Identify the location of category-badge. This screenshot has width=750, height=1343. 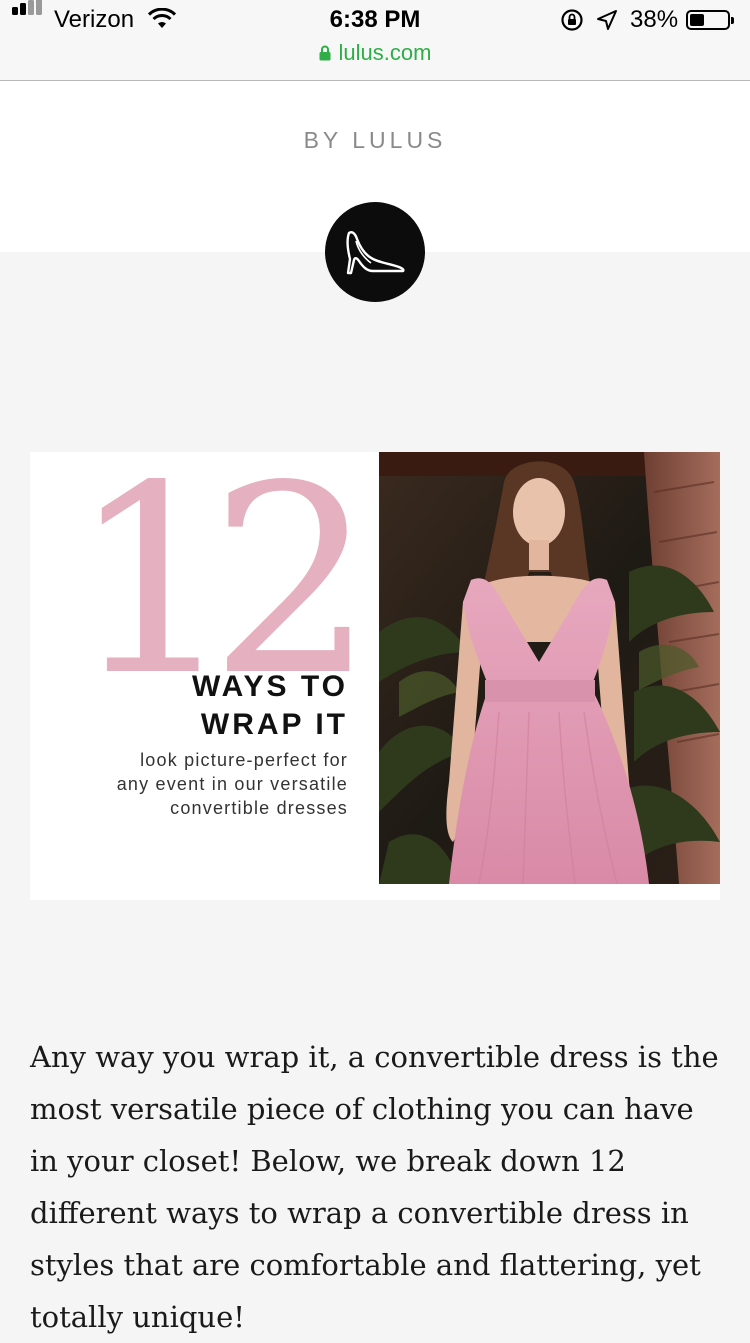
(375, 252).